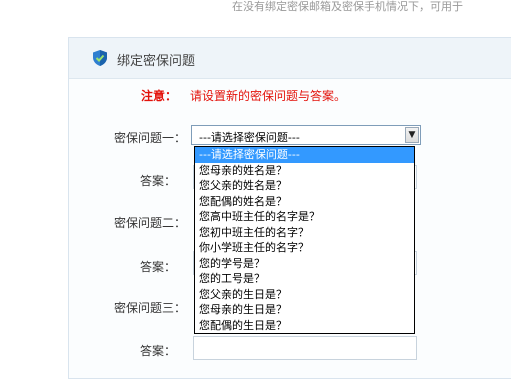 The image size is (511, 379). Describe the element at coordinates (157, 181) in the screenshot. I see `answer1-label: 答案：` at that location.